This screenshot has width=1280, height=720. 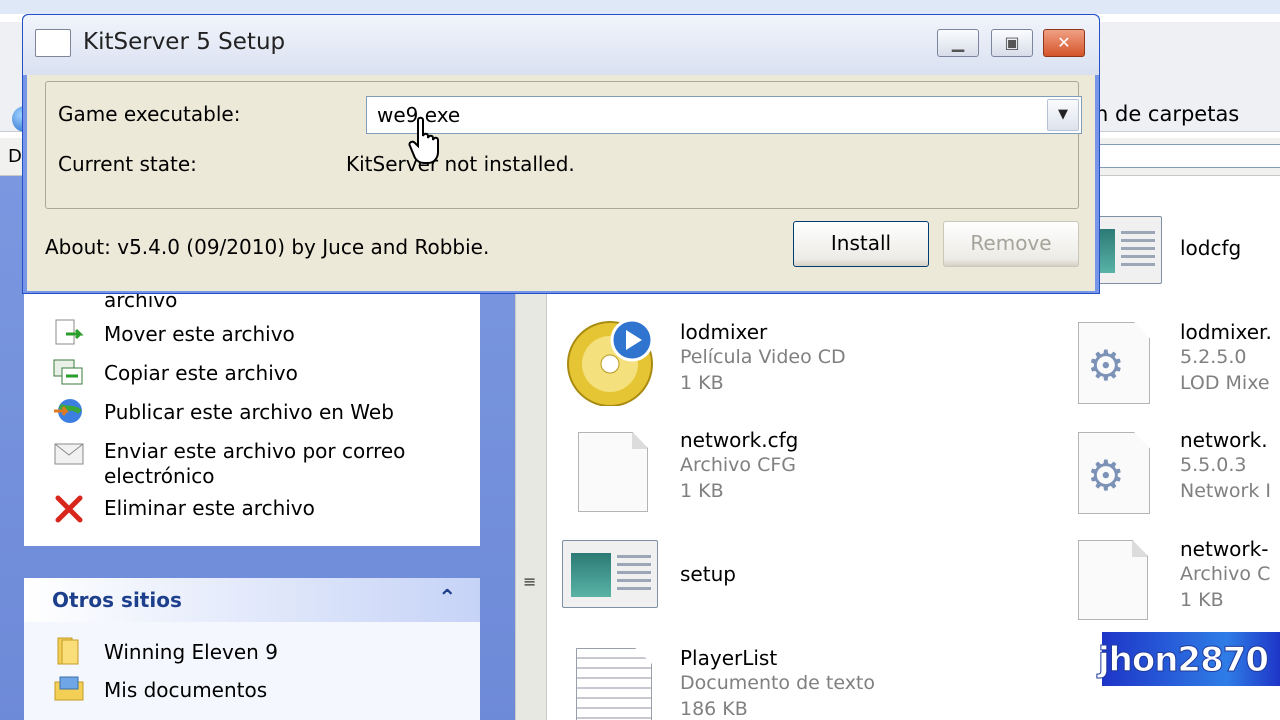 I want to click on file-playerlist-type: Documento de texto, so click(x=778, y=683).